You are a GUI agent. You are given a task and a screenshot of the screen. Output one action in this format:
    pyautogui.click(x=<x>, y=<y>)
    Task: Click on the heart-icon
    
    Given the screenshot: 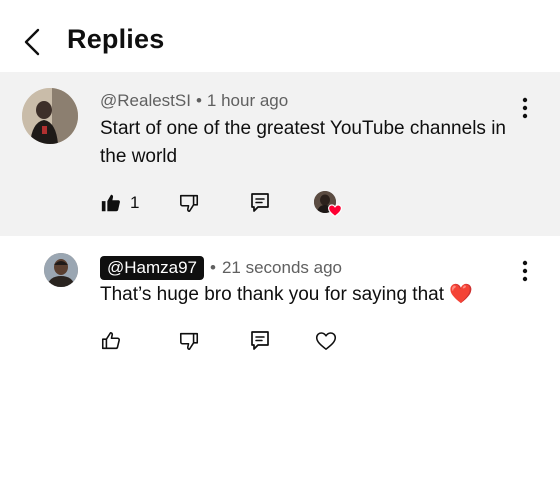 What is the action you would take?
    pyautogui.click(x=335, y=210)
    